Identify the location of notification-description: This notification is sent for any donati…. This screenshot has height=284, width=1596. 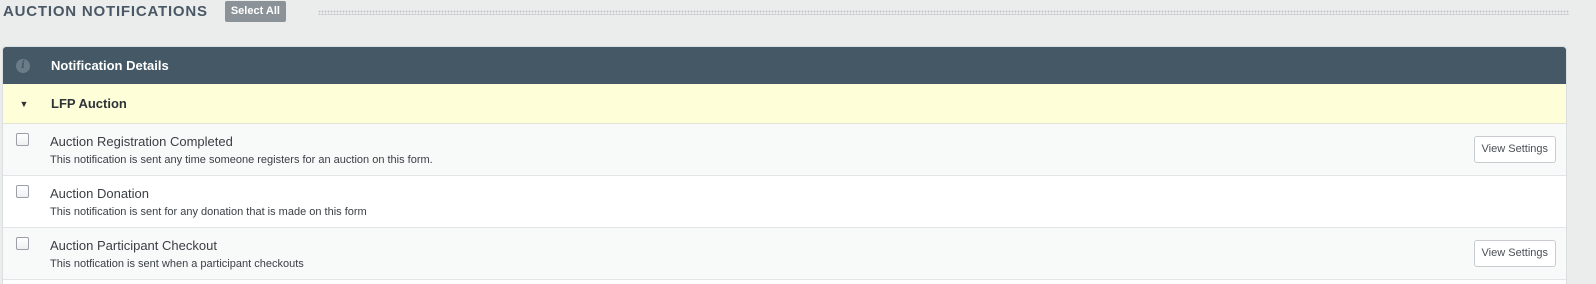
(208, 212).